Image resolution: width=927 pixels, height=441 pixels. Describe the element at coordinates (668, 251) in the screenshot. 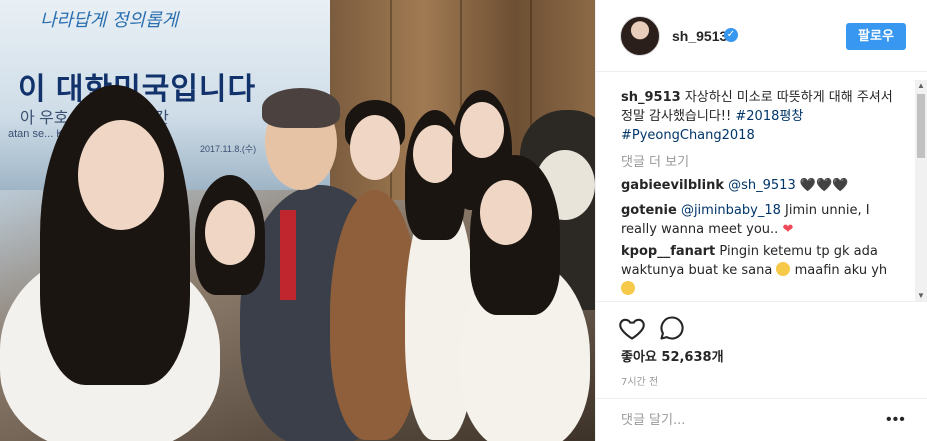

I see `comment-username: kpop__fanart` at that location.